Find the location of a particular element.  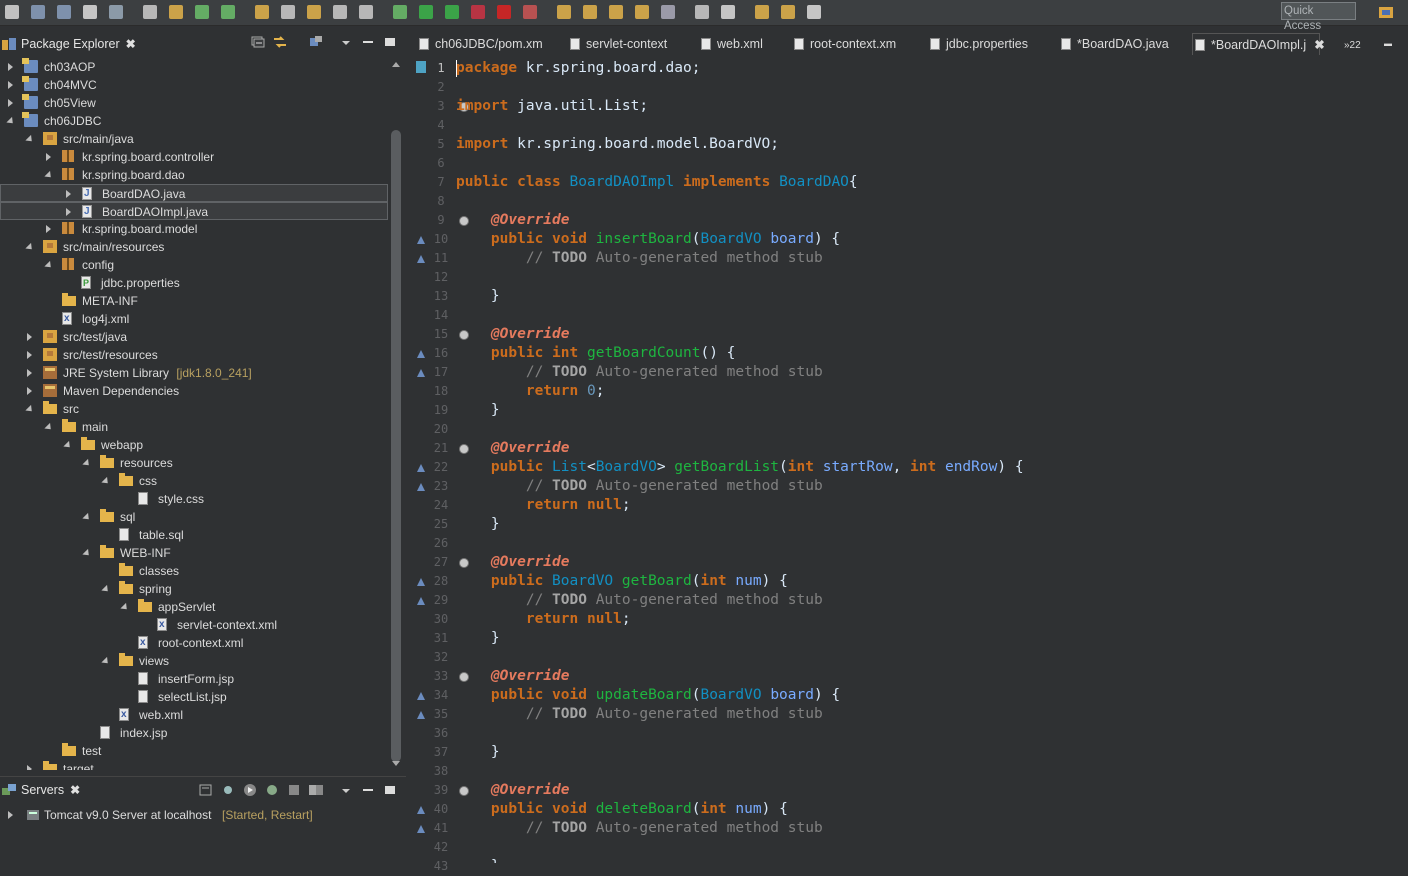

focus-icon is located at coordinates (316, 42).